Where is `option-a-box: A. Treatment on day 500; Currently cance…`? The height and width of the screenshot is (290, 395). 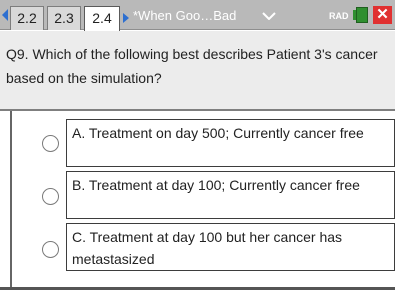 option-a-box: A. Treatment on day 500; Currently cance… is located at coordinates (230, 143).